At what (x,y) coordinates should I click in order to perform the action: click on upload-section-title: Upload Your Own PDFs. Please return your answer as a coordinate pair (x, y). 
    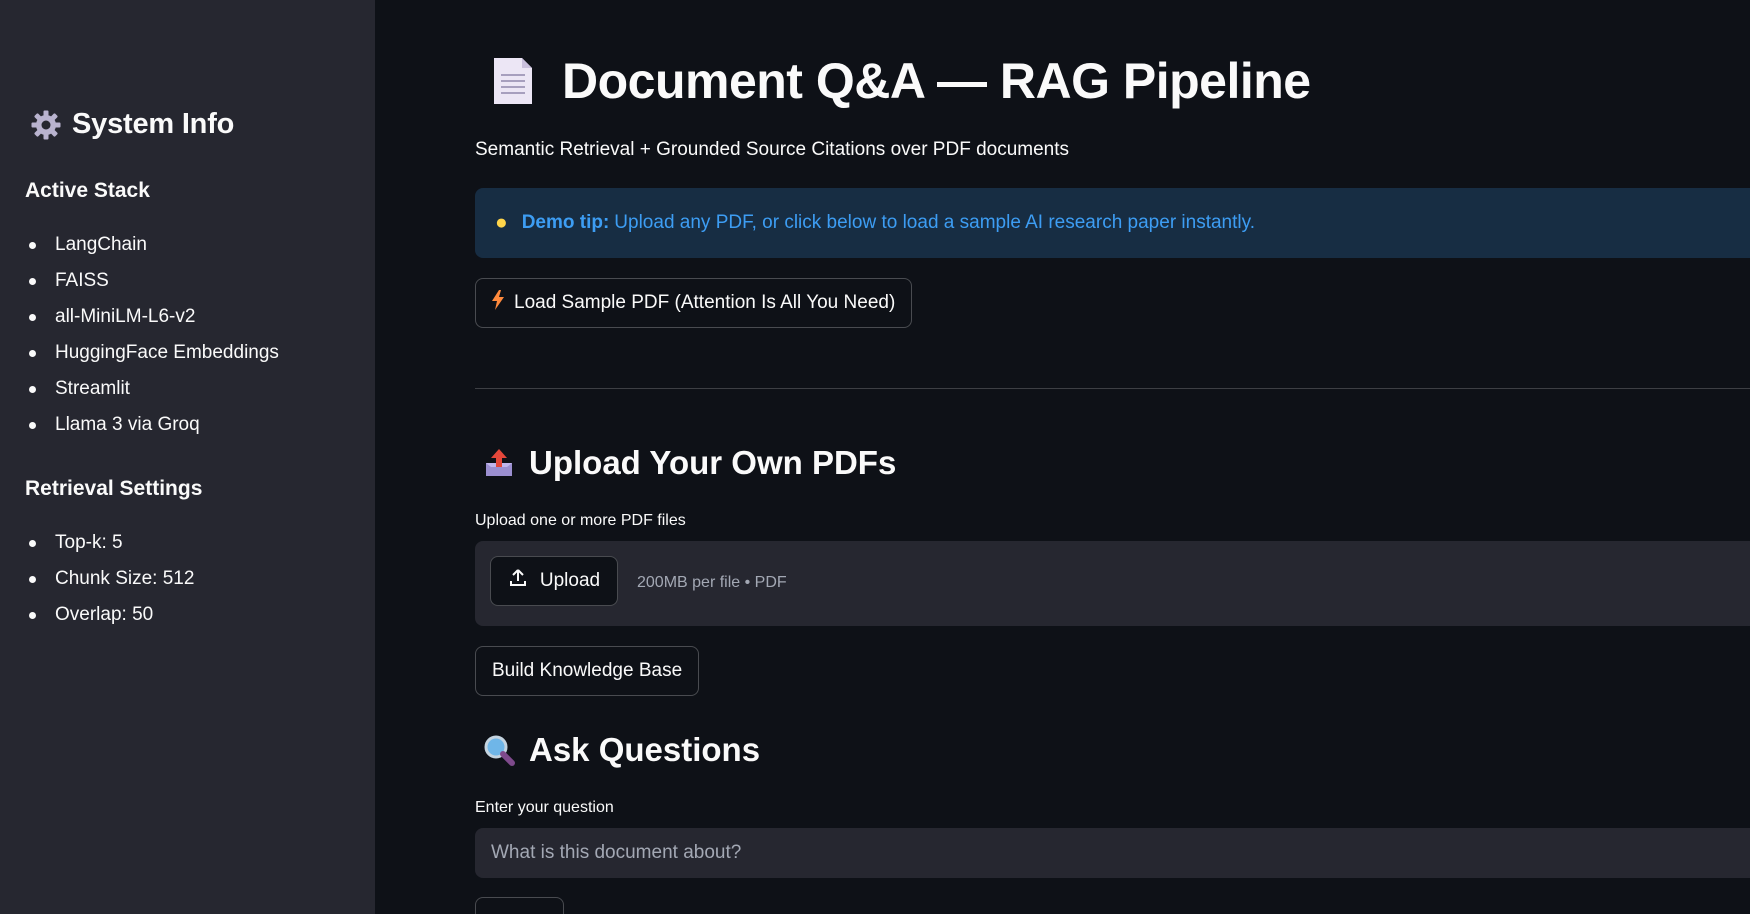
    Looking at the image, I should click on (713, 462).